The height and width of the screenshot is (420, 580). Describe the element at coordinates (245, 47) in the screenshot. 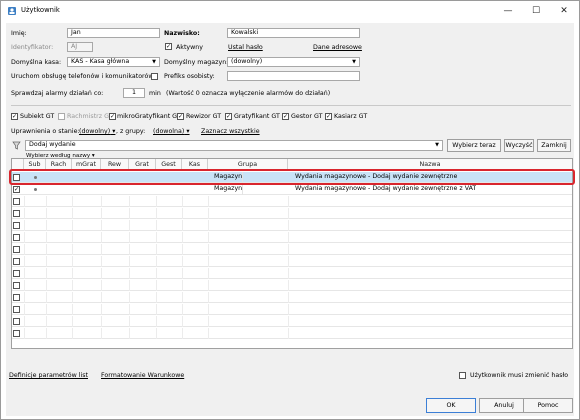

I see `set-password-link: Ustal hasło` at that location.